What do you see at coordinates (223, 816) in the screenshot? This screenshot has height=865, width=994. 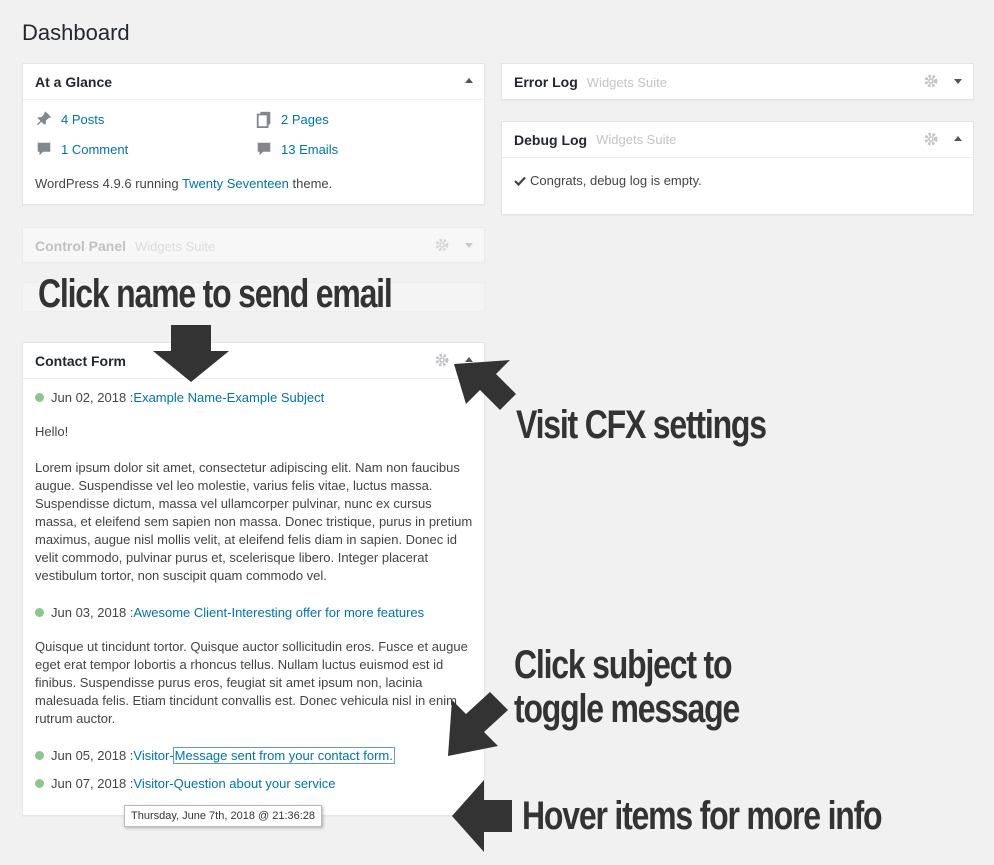 I see `date-tooltip: Thursday, June 7th, 2018 @ 21:36:28` at bounding box center [223, 816].